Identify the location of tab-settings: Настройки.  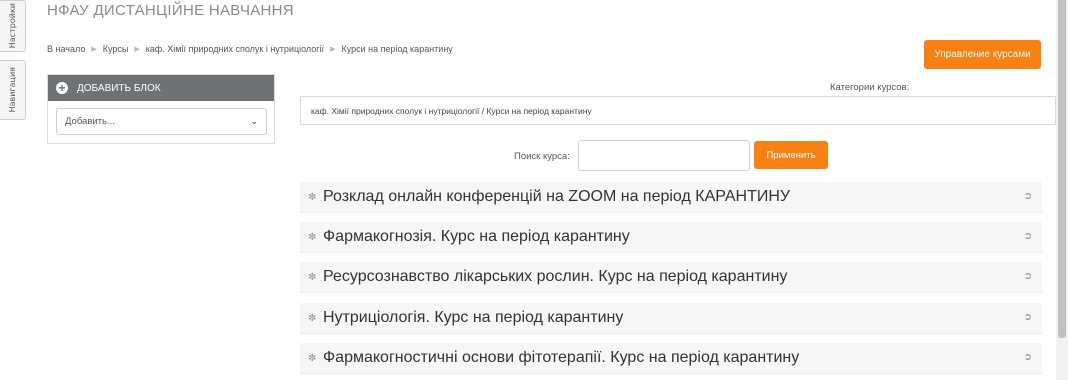
(13, 26).